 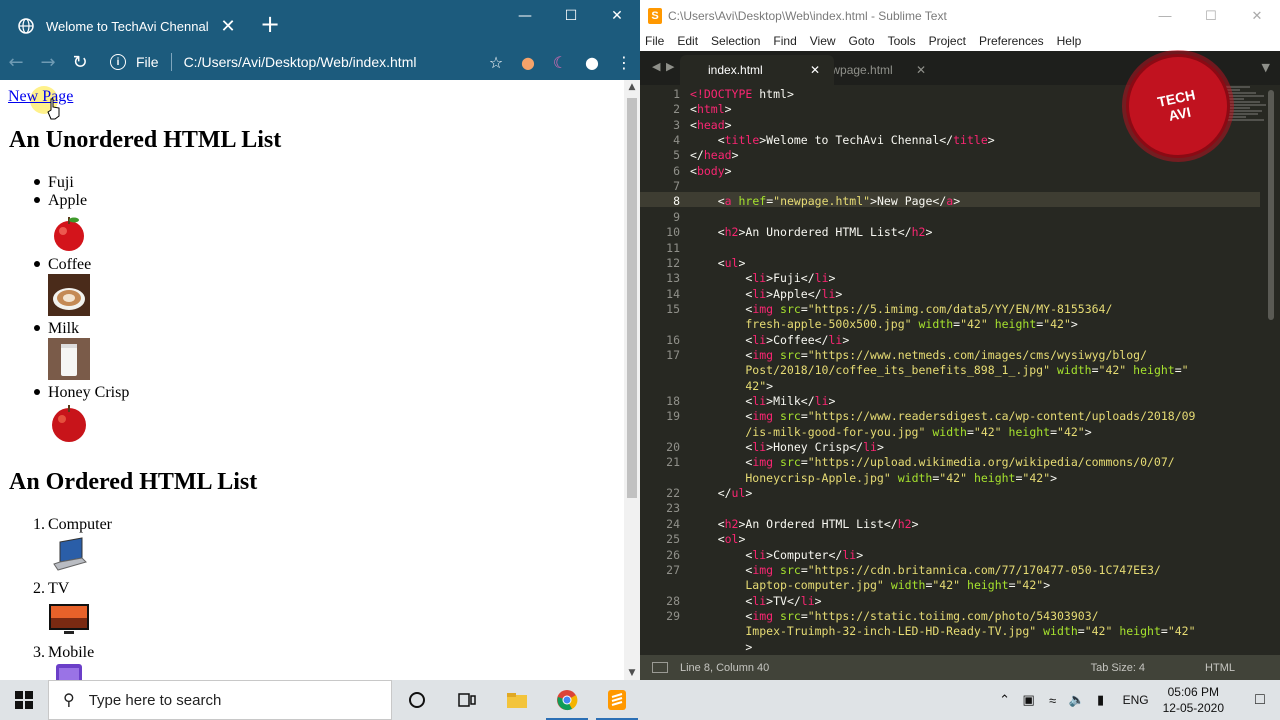 I want to click on theme-moon-icon: ☾, so click(x=560, y=62).